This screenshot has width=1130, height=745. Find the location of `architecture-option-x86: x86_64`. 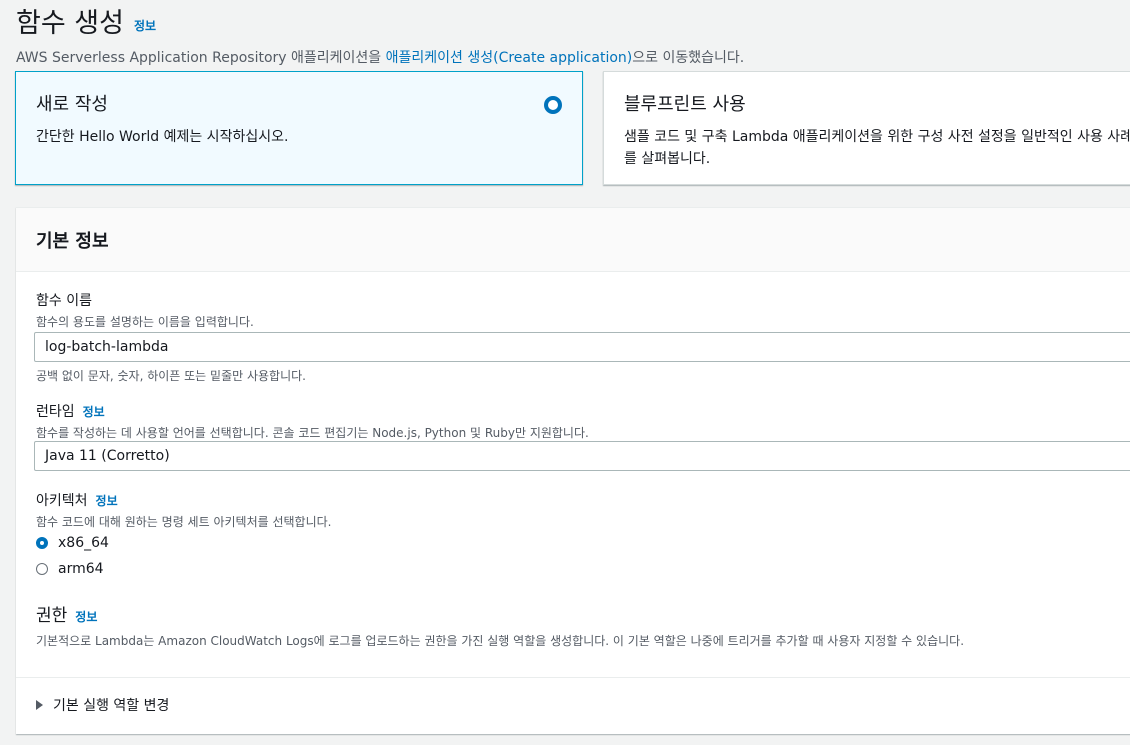

architecture-option-x86: x86_64 is located at coordinates (72, 543).